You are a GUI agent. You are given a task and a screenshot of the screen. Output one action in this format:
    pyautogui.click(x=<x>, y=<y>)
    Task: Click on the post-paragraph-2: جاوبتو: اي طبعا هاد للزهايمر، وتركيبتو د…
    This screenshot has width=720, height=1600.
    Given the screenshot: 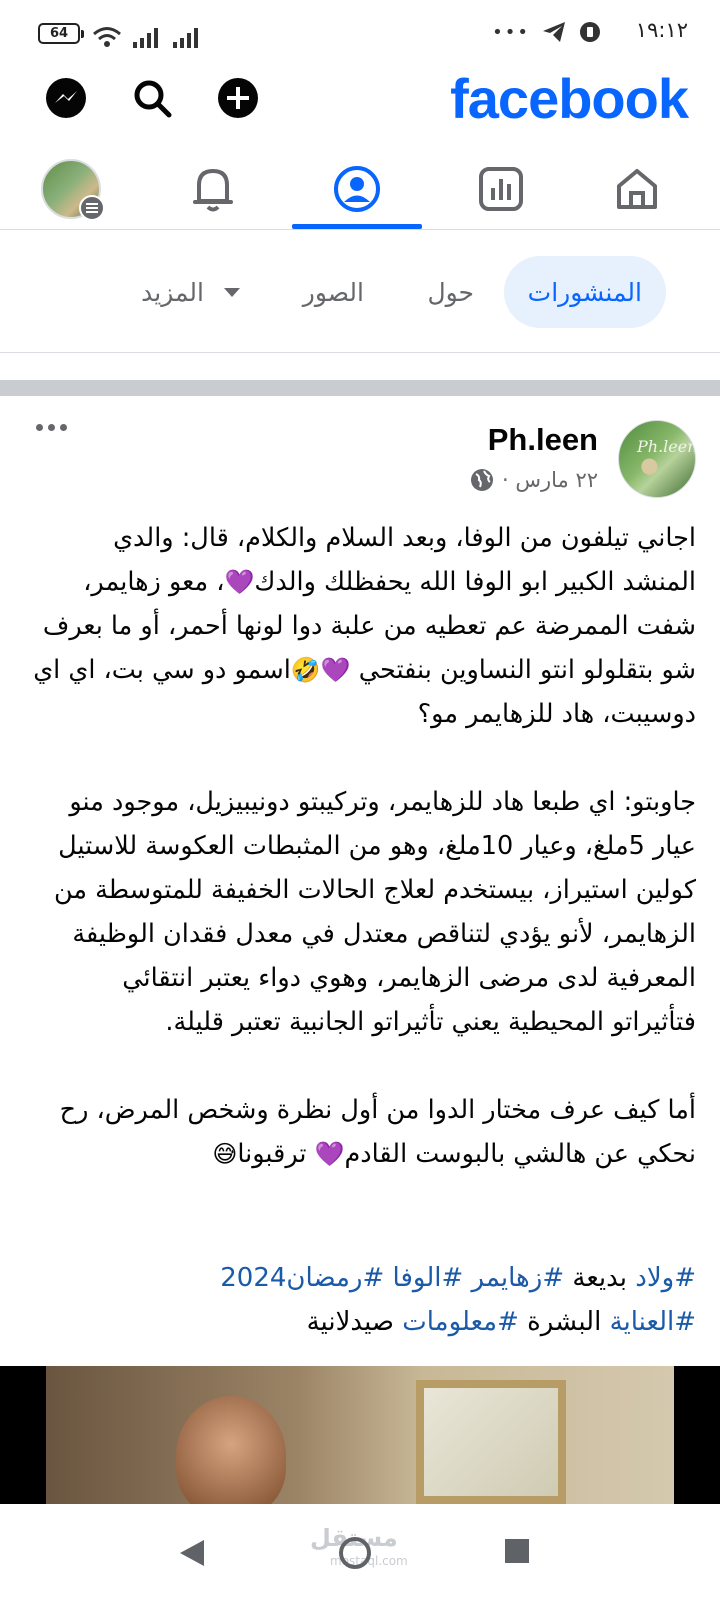 What is the action you would take?
    pyautogui.click(x=374, y=912)
    